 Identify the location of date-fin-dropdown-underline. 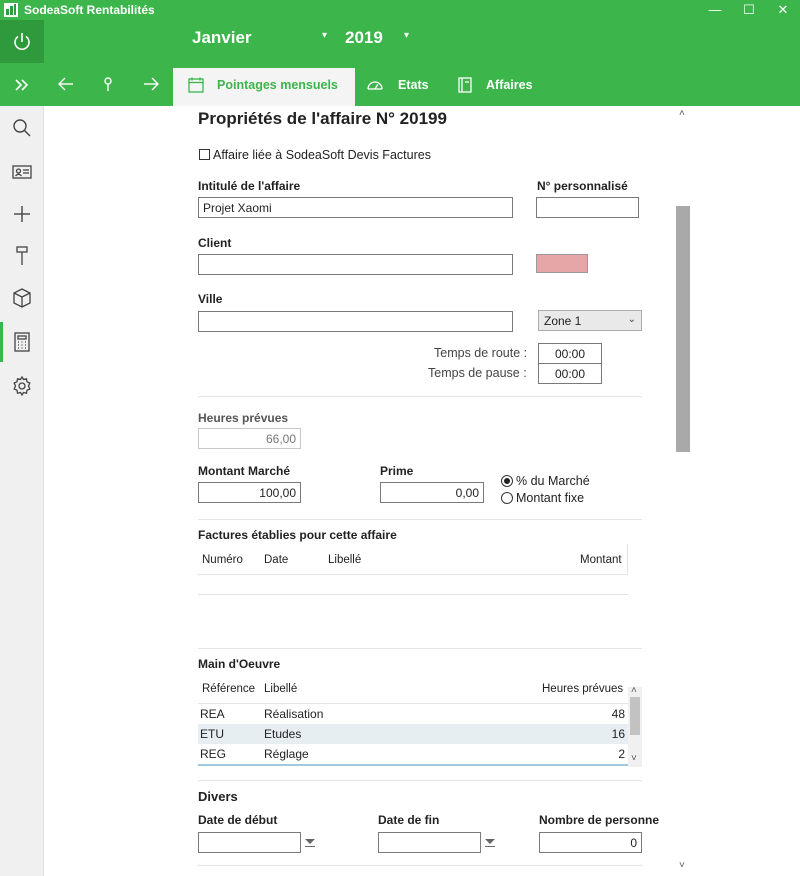
(490, 846).